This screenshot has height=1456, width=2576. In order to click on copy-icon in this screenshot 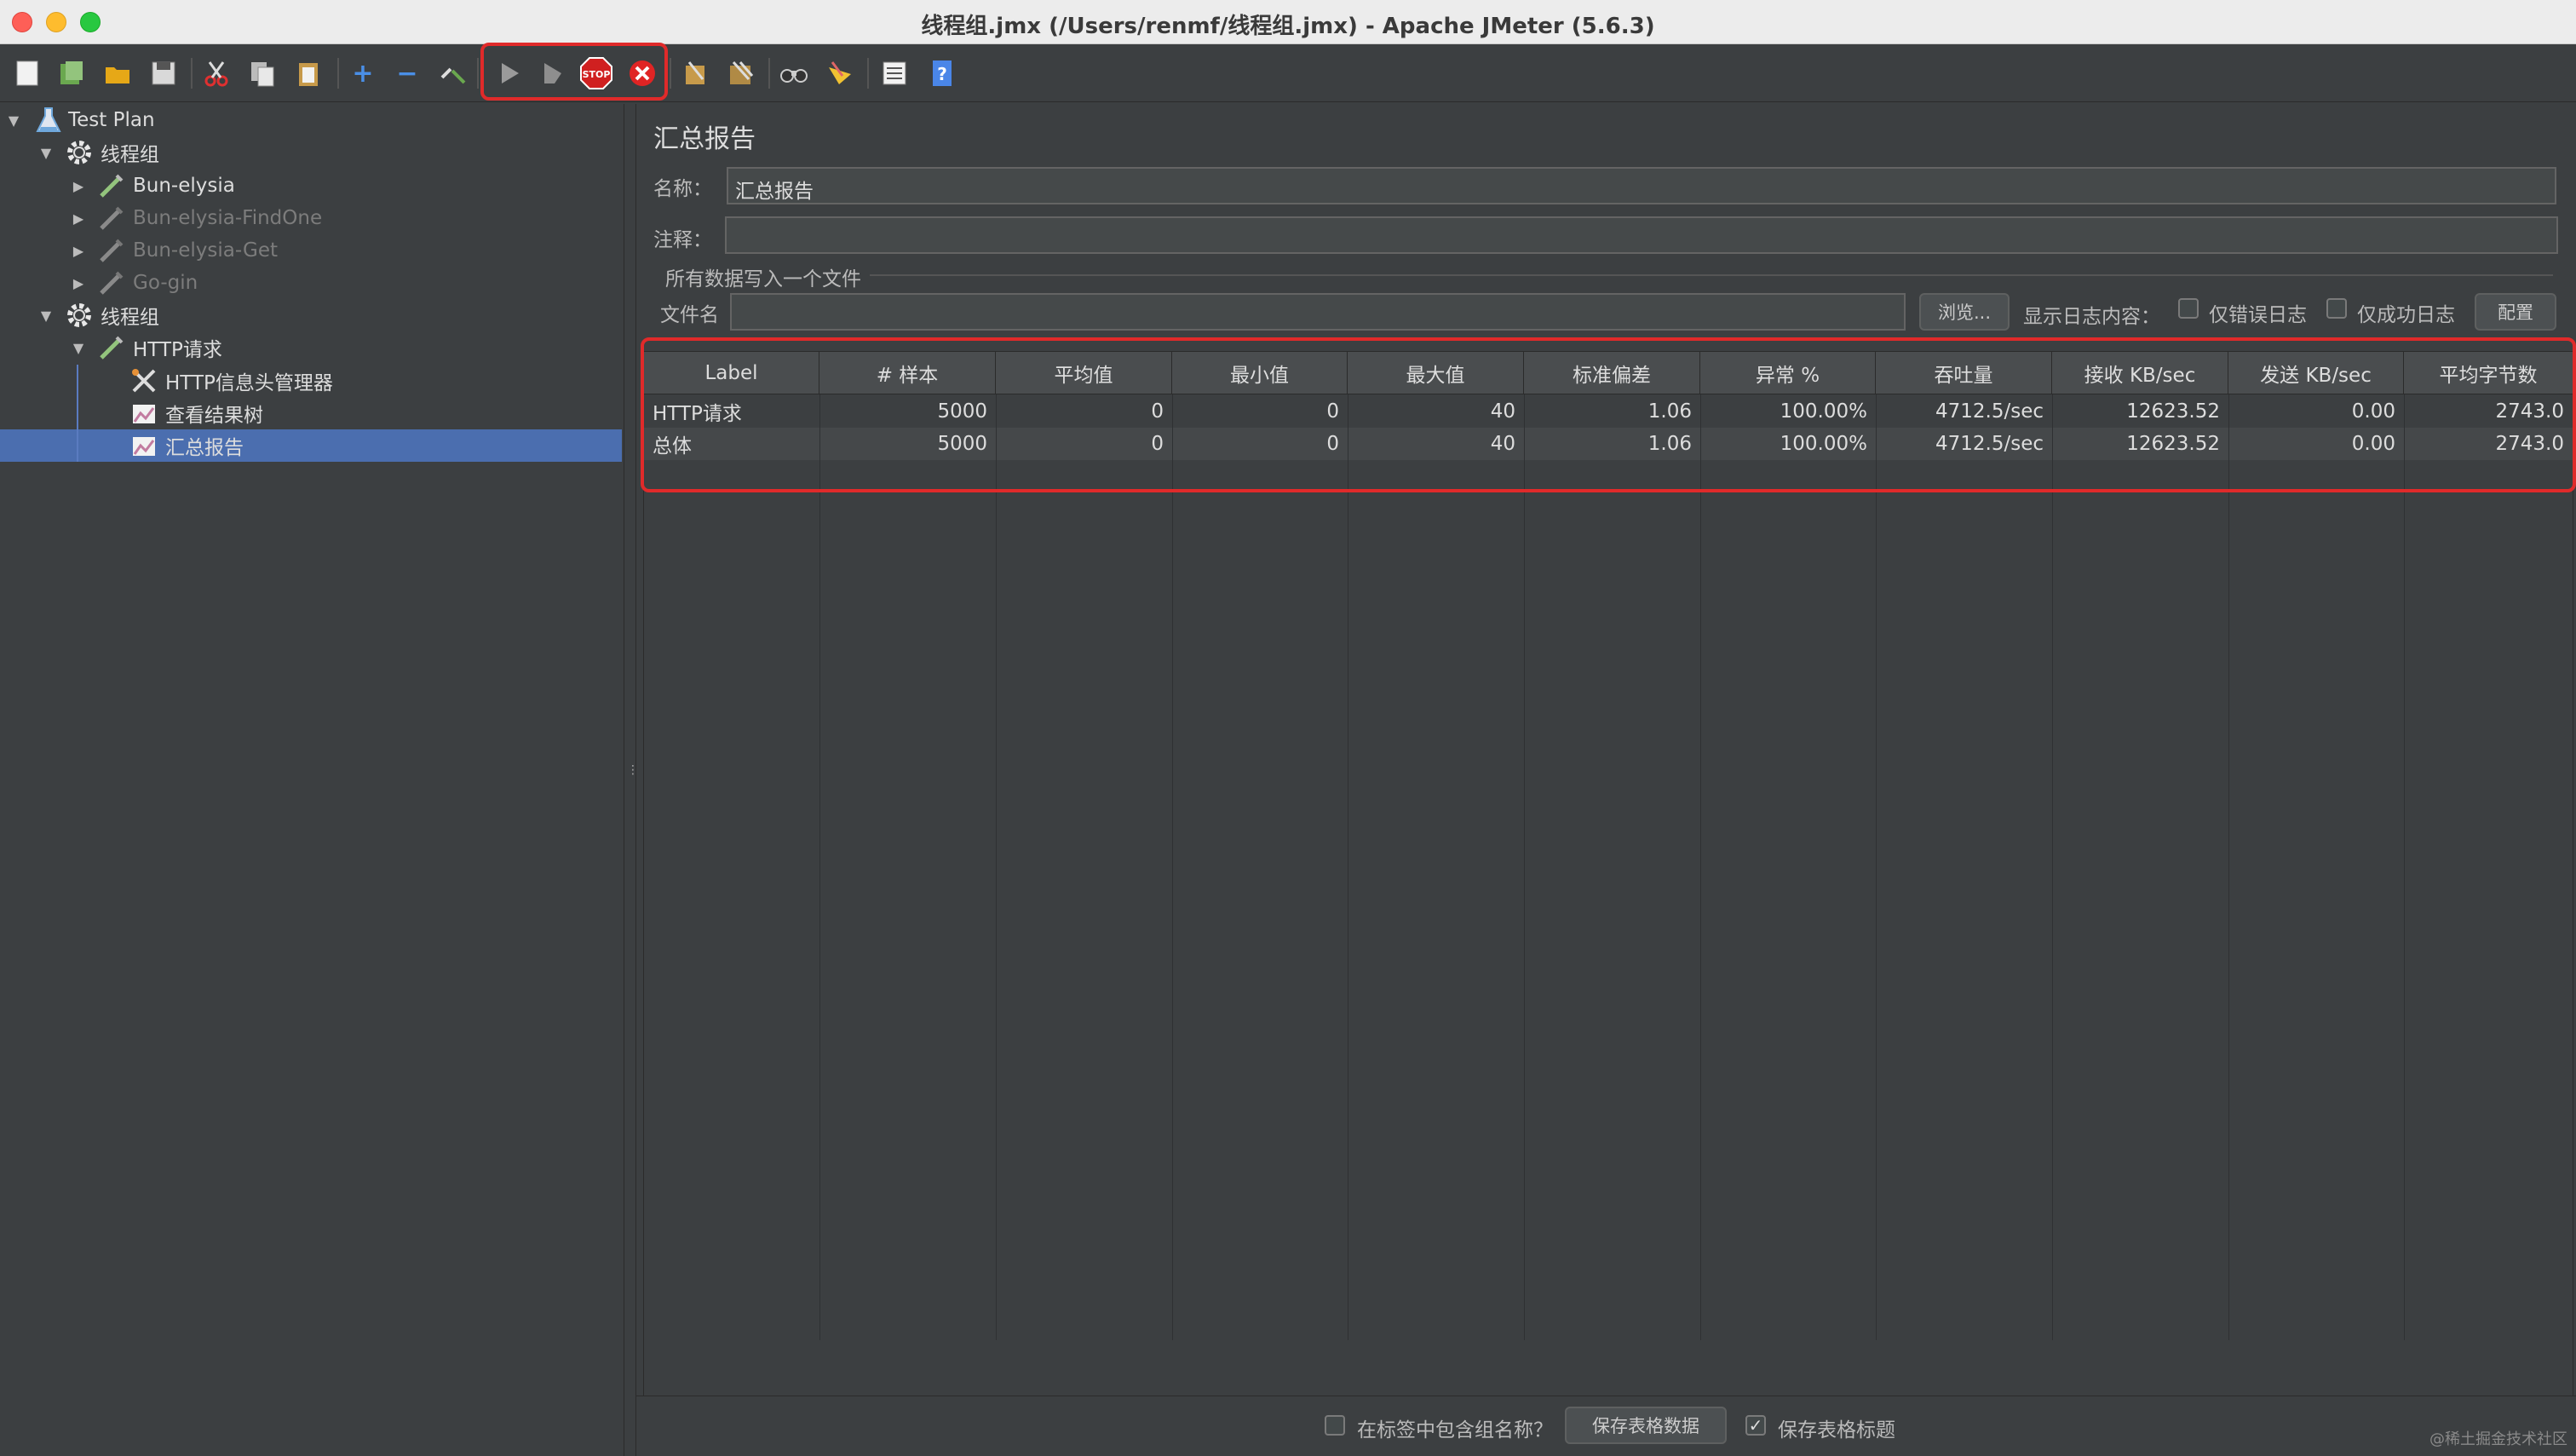, I will do `click(262, 73)`.